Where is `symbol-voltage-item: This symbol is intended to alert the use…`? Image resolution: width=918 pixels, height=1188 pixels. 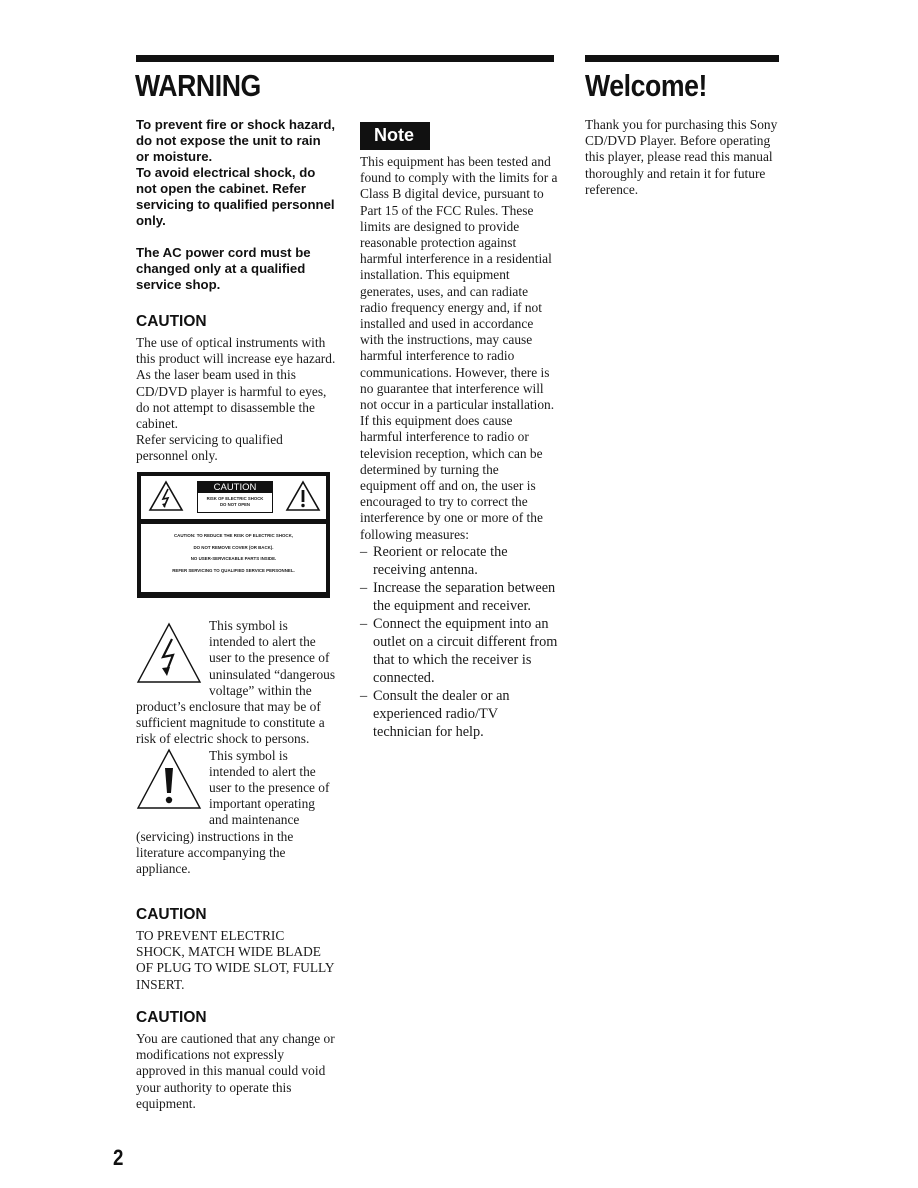 symbol-voltage-item: This symbol is intended to alert the use… is located at coordinates (236, 683).